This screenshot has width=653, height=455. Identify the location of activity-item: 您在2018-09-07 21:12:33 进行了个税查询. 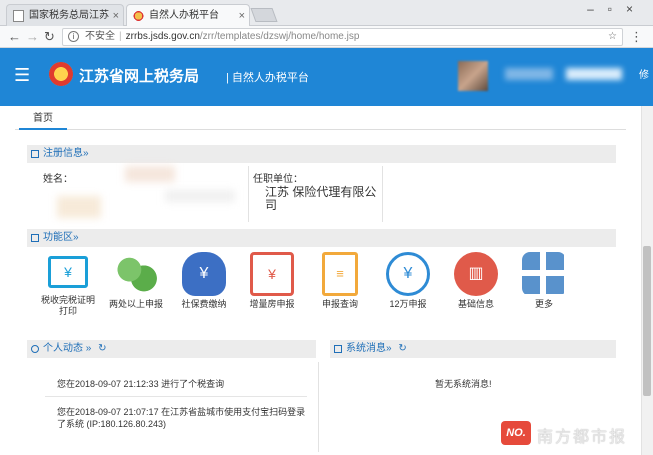
(141, 384).